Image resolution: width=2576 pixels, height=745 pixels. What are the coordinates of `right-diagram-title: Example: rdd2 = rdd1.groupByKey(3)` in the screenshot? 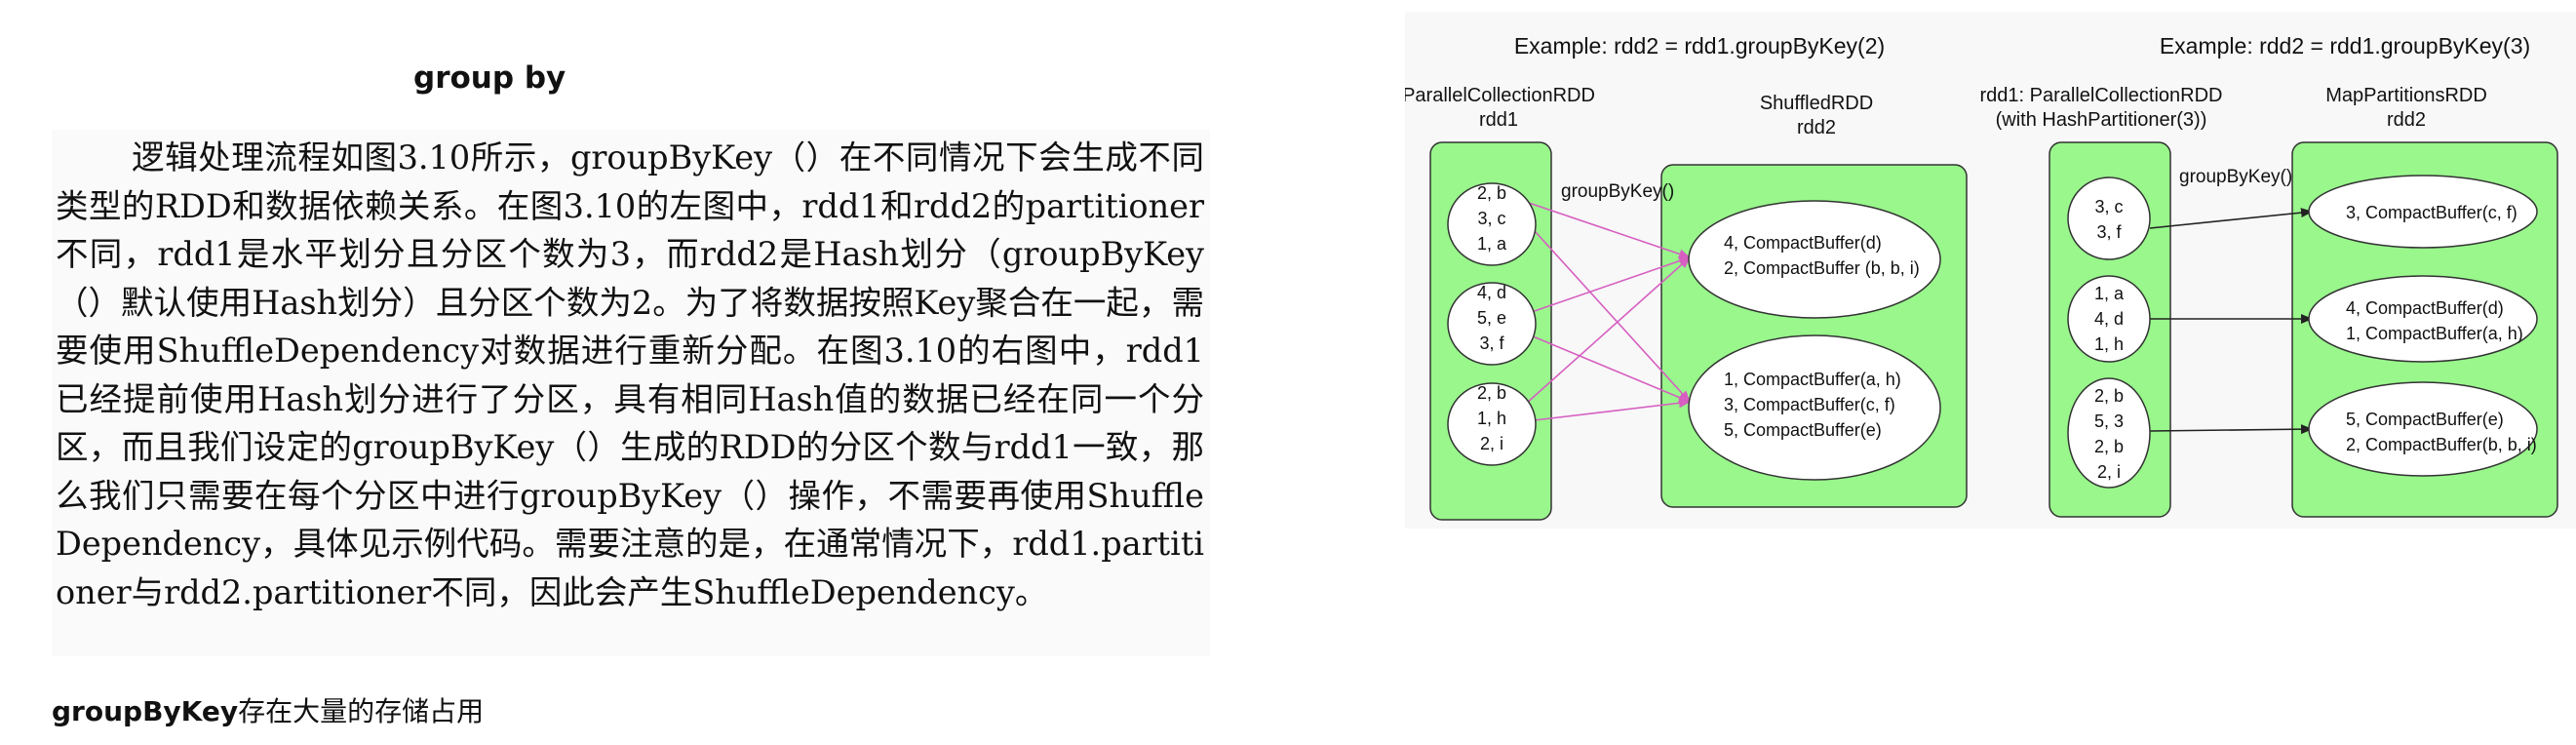 It's located at (2345, 46).